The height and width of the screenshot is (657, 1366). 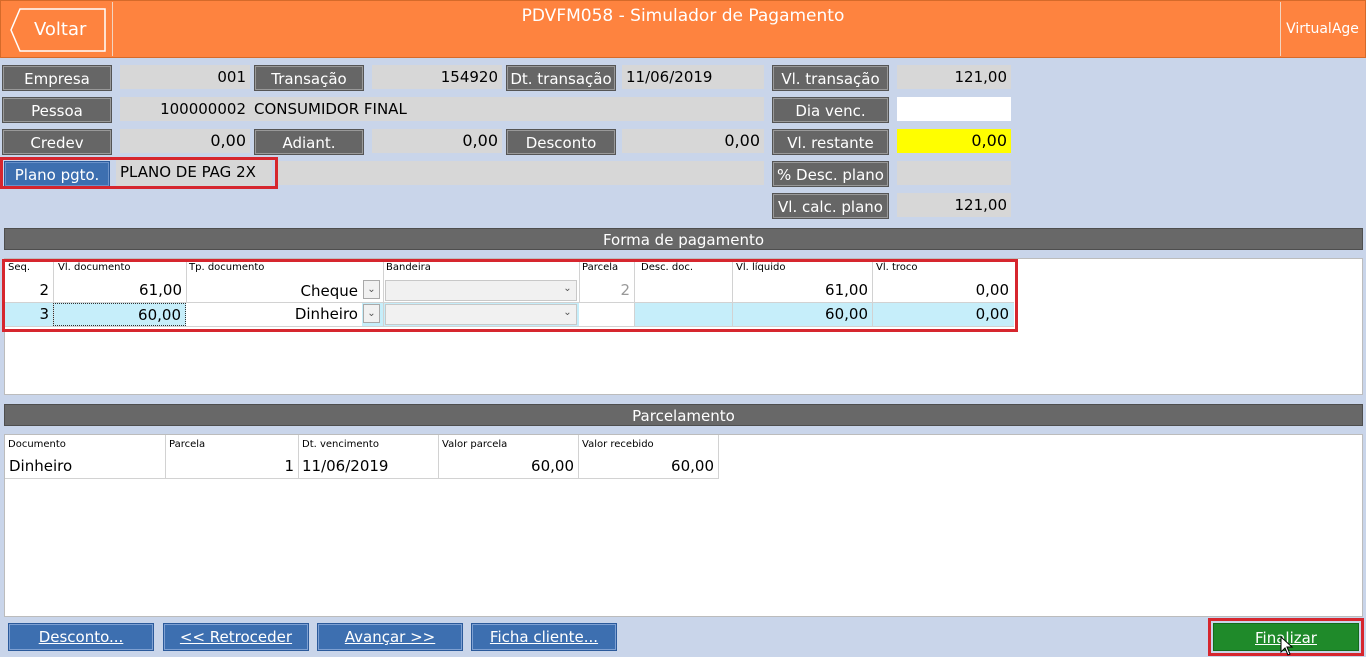 What do you see at coordinates (57, 110) in the screenshot?
I see `pessoa-label: Pessoa` at bounding box center [57, 110].